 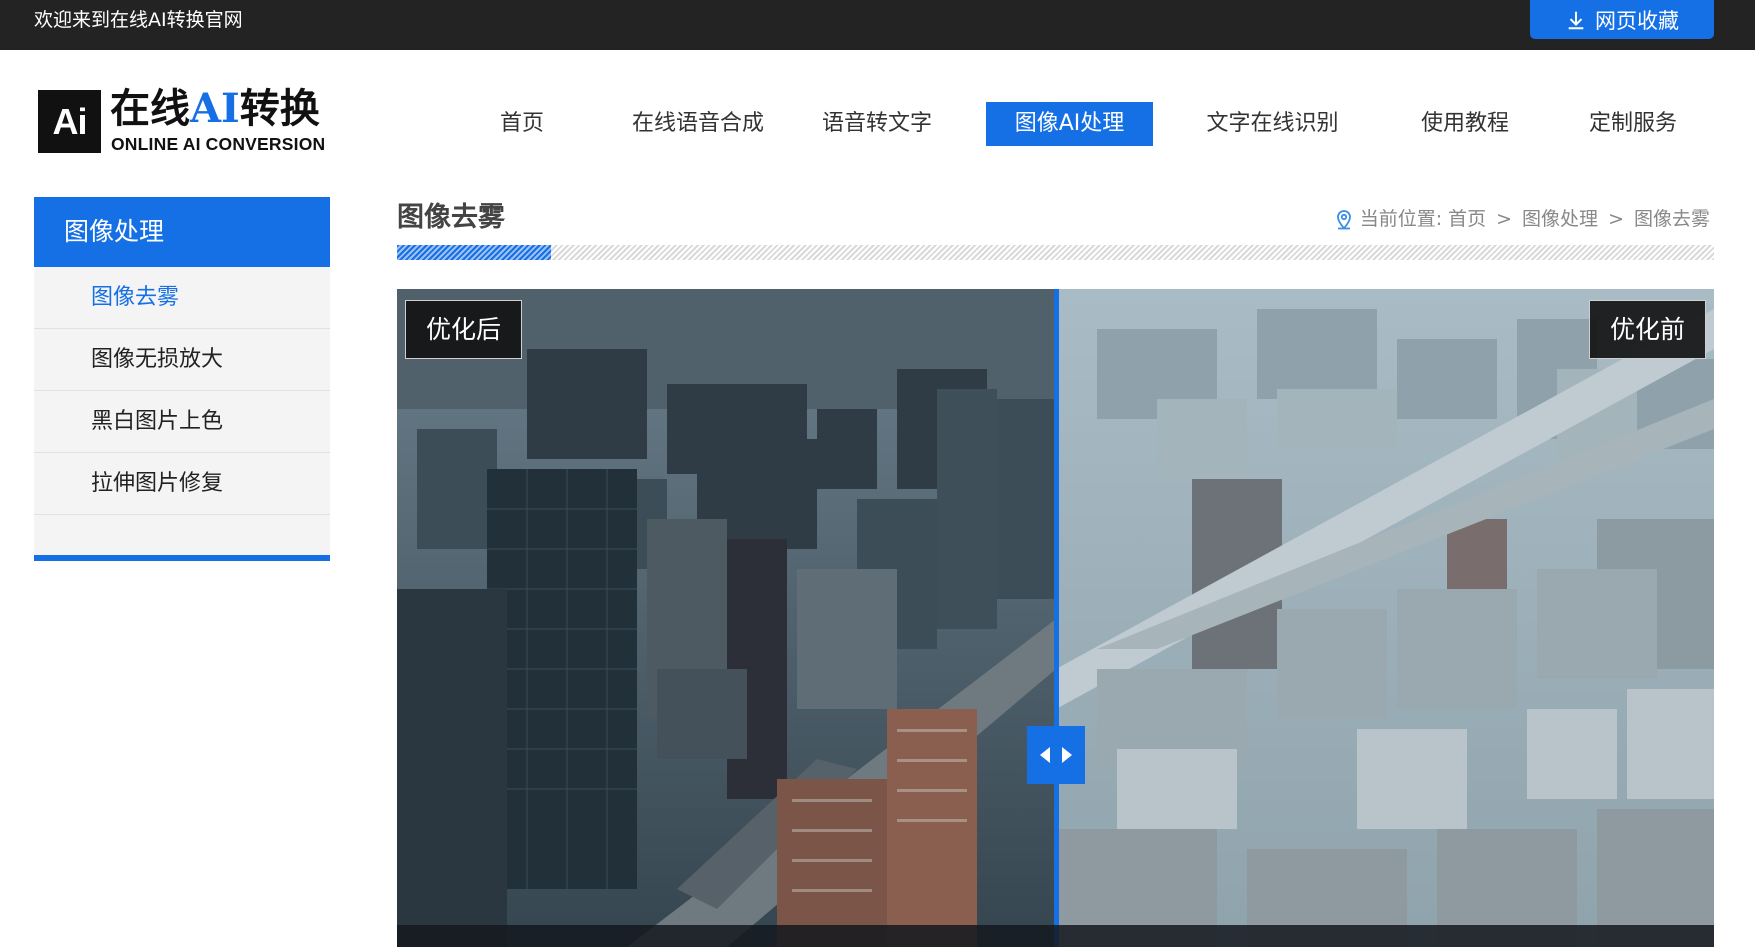 What do you see at coordinates (1343, 220) in the screenshot?
I see `location-pin-icon` at bounding box center [1343, 220].